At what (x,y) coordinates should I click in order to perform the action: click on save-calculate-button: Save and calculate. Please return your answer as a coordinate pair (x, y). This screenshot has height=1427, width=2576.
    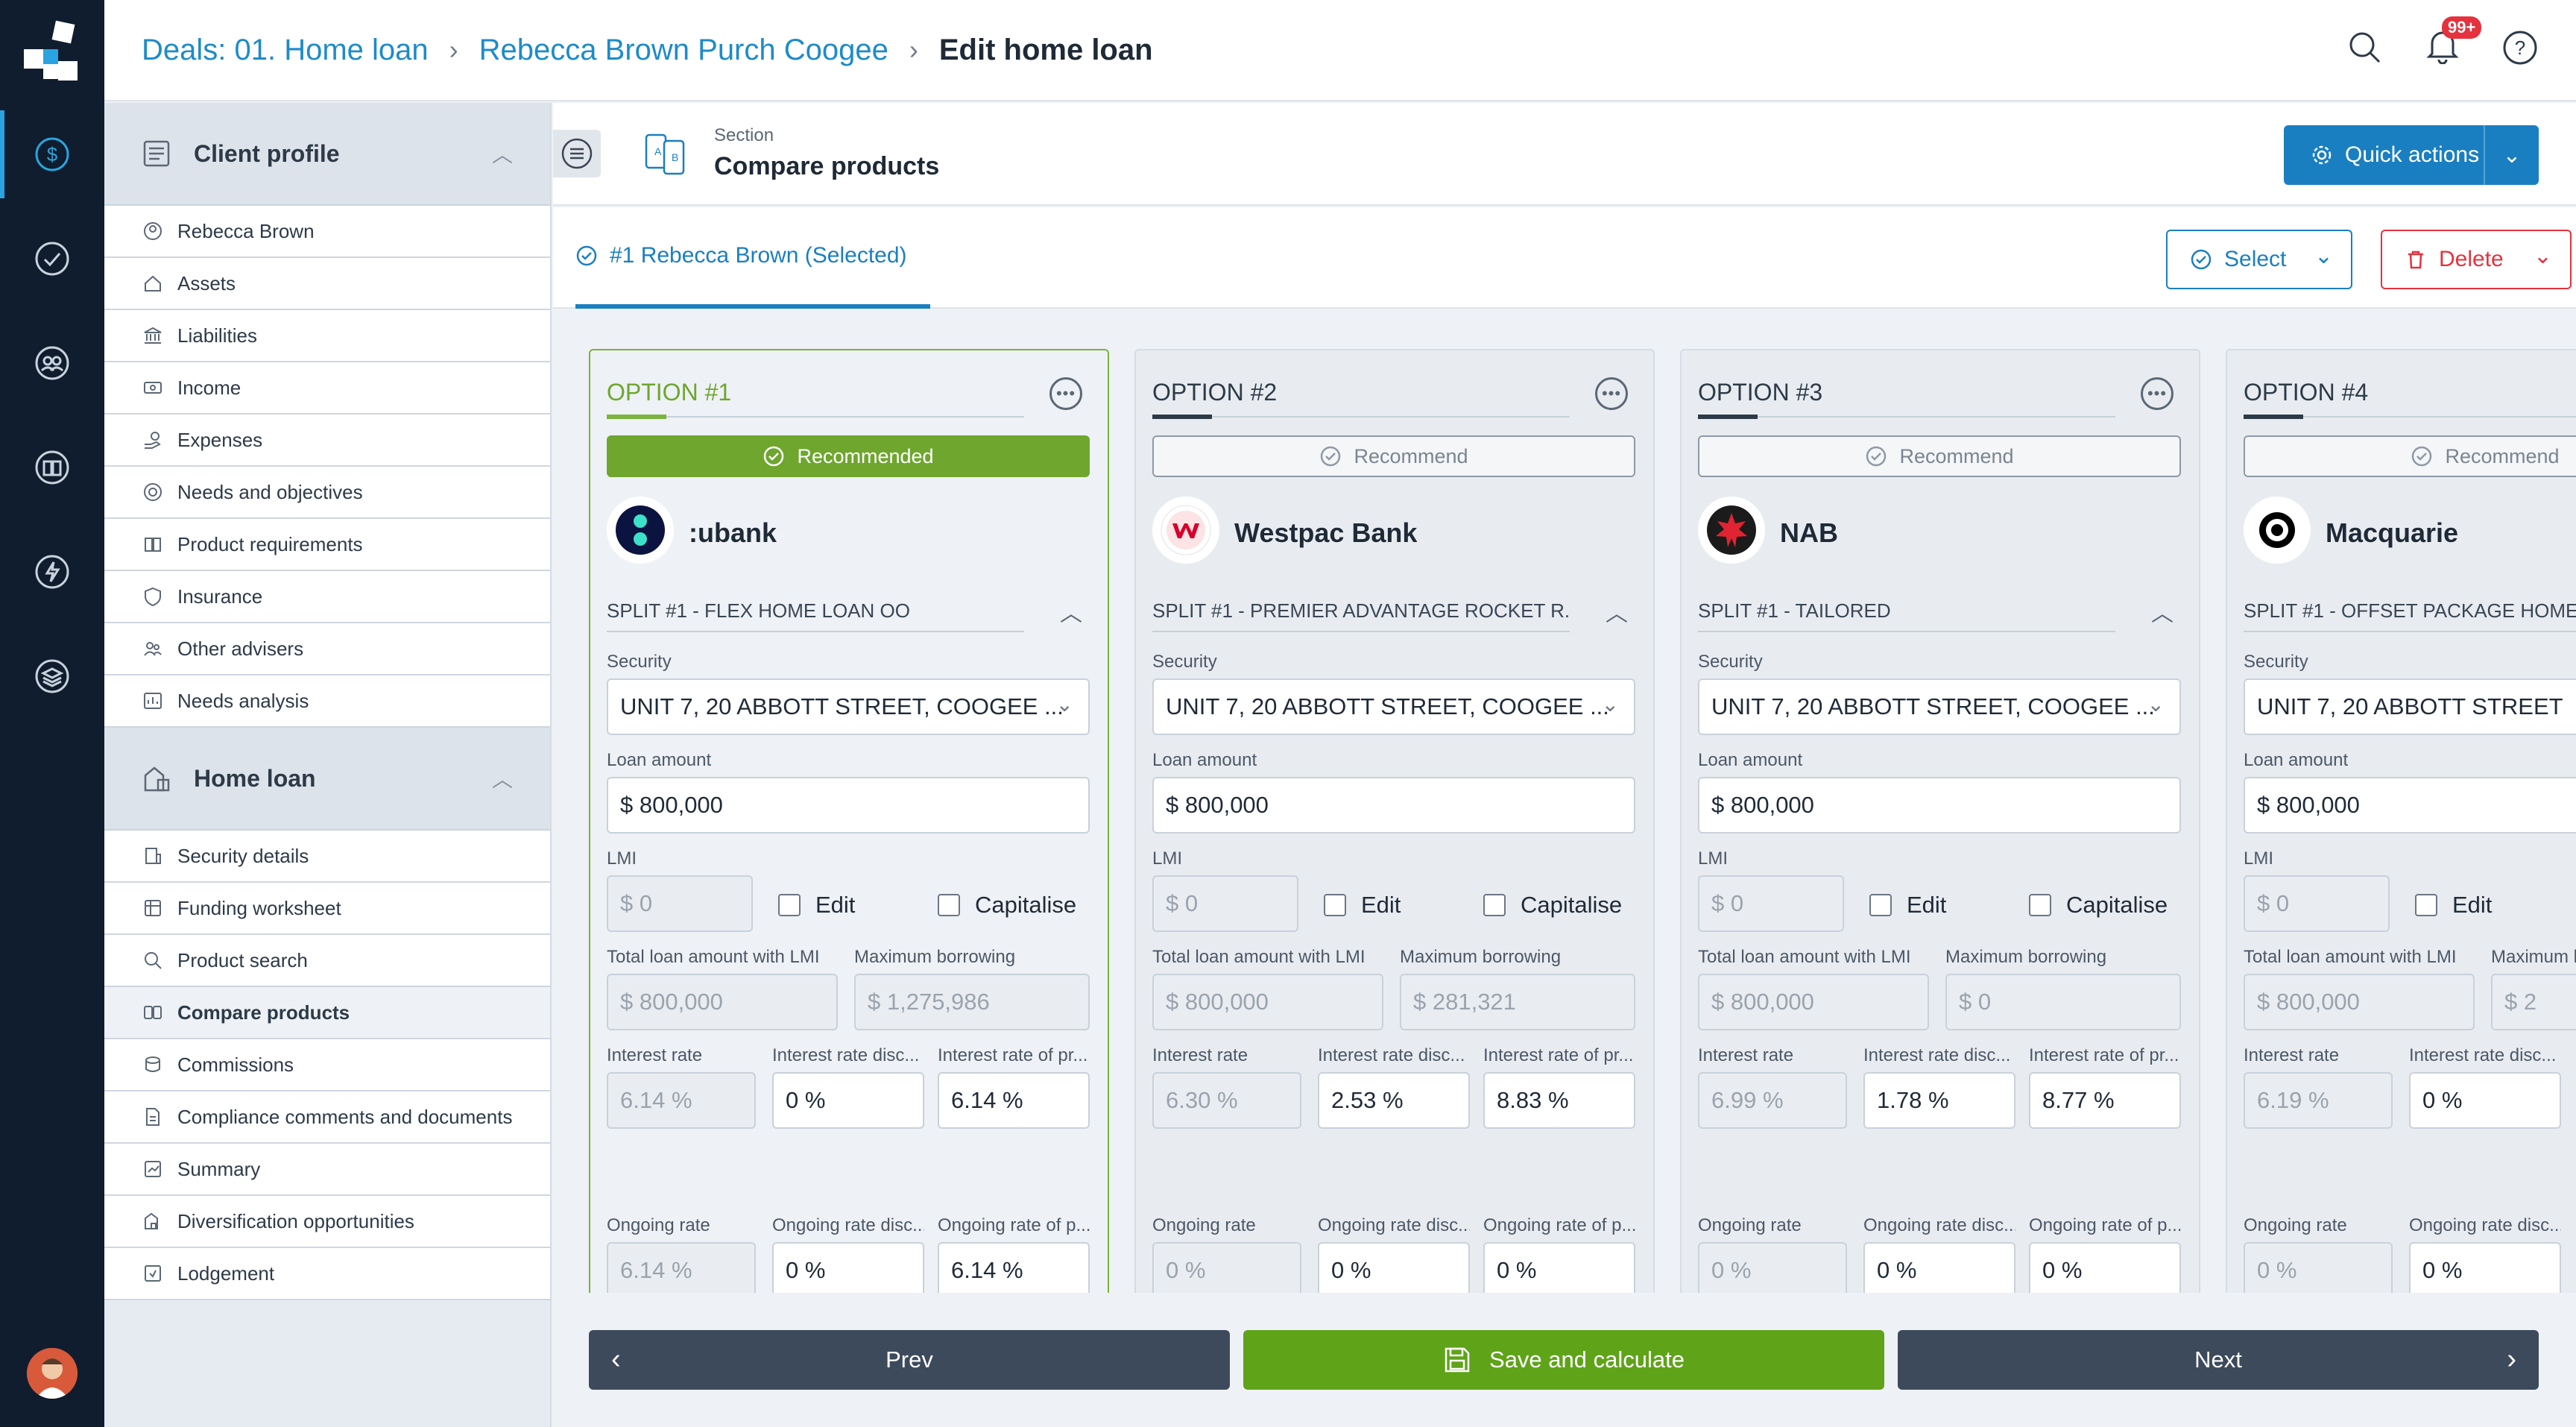
    Looking at the image, I should click on (1564, 1360).